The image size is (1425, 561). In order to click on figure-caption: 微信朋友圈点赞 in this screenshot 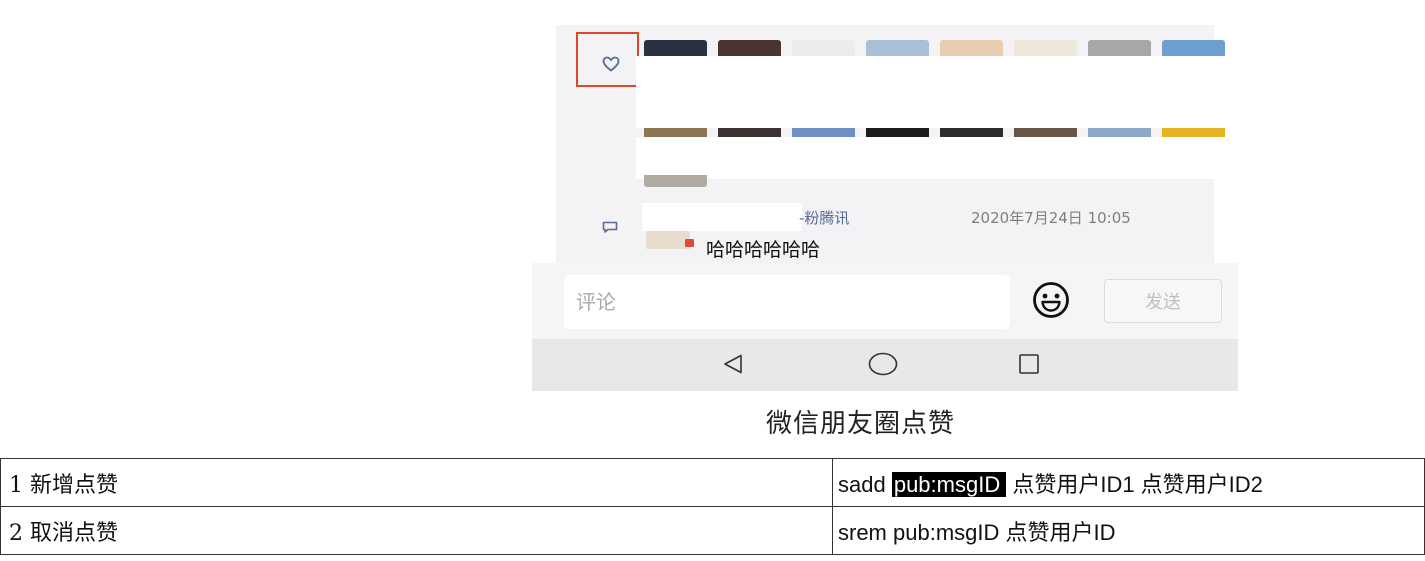, I will do `click(861, 424)`.